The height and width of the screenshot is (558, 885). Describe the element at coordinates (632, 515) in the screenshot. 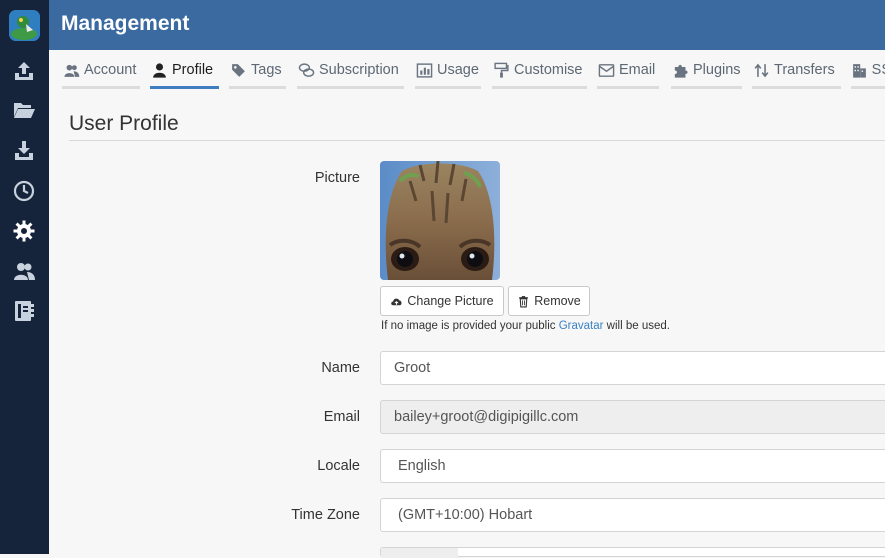

I see `timezone-select: (GMT+10:00) Hobart` at that location.